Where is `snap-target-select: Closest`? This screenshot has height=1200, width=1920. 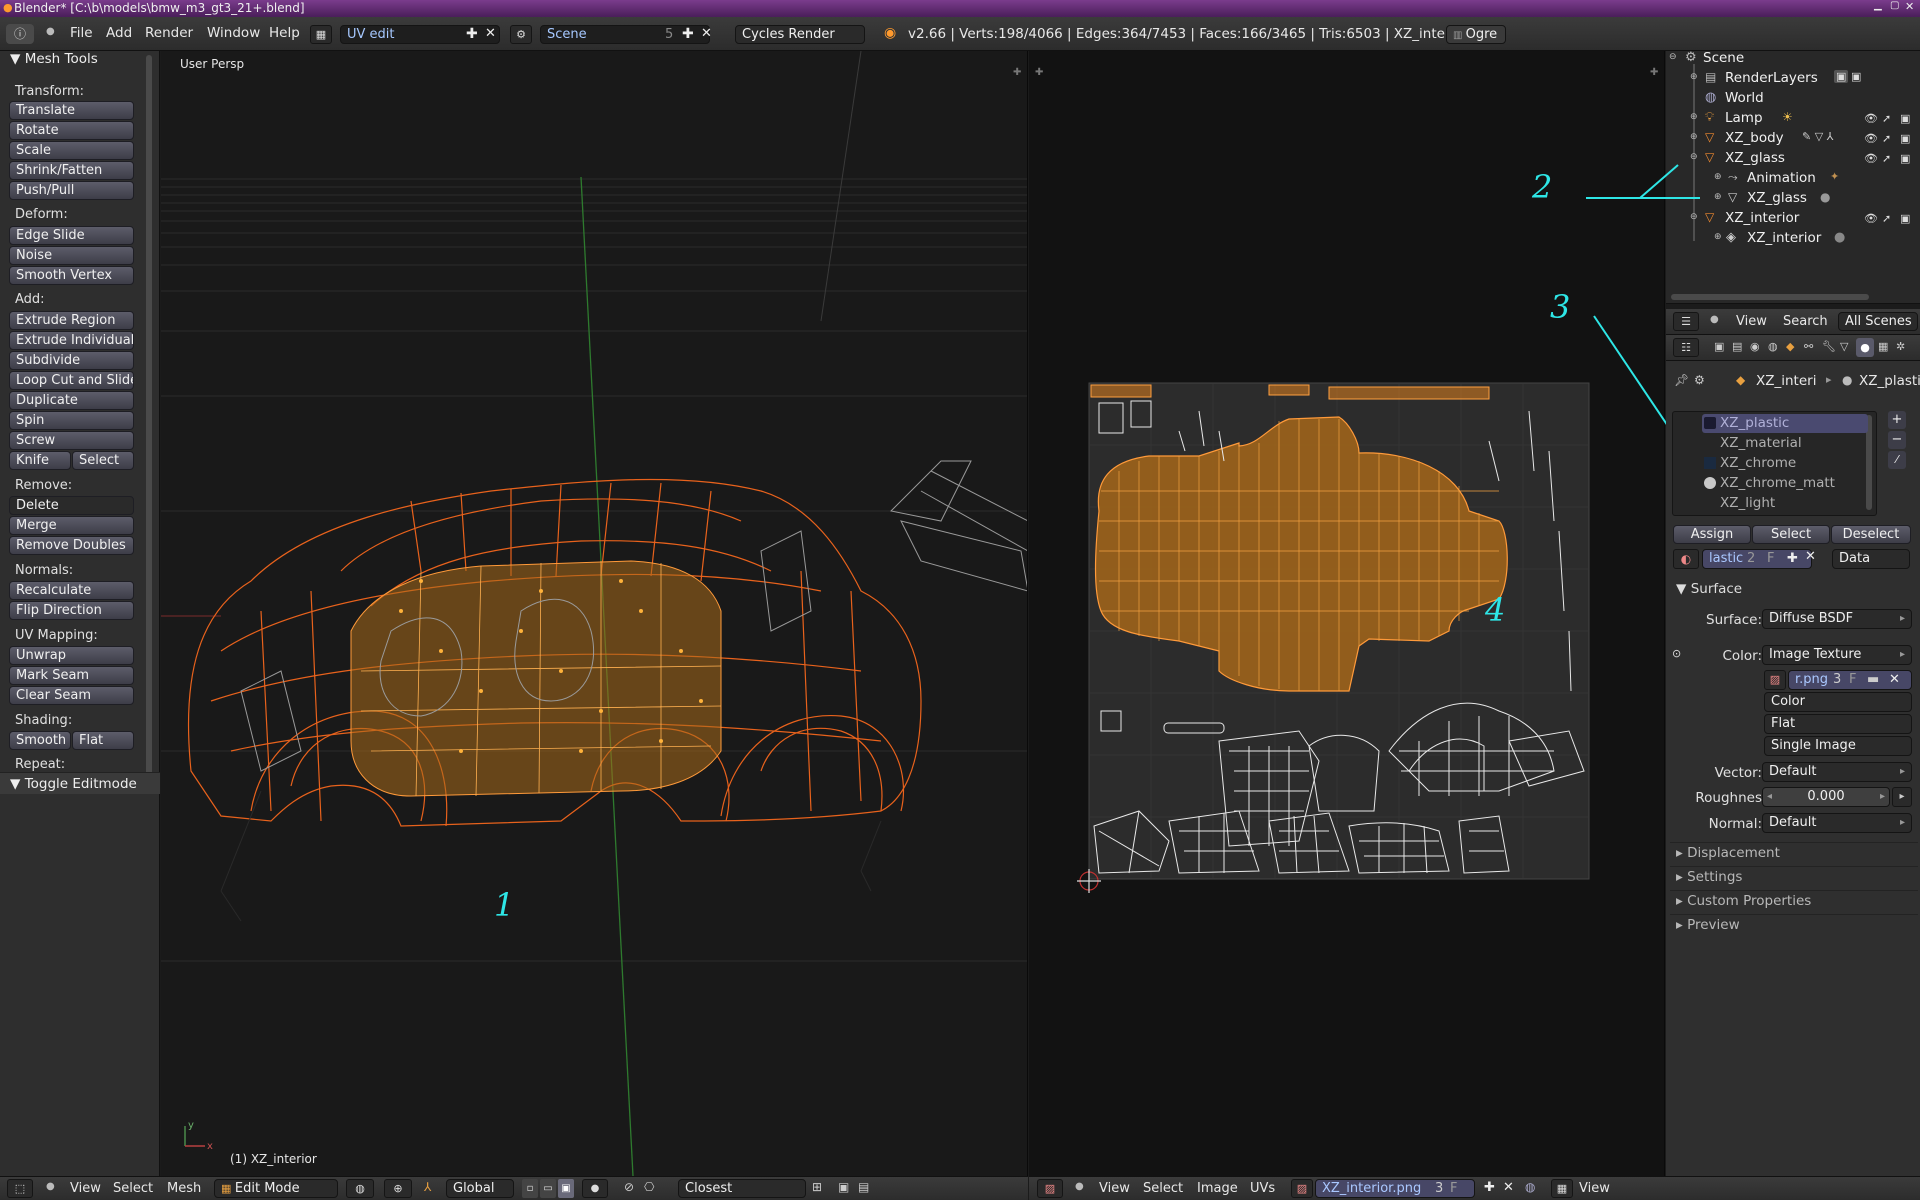 snap-target-select: Closest is located at coordinates (742, 1188).